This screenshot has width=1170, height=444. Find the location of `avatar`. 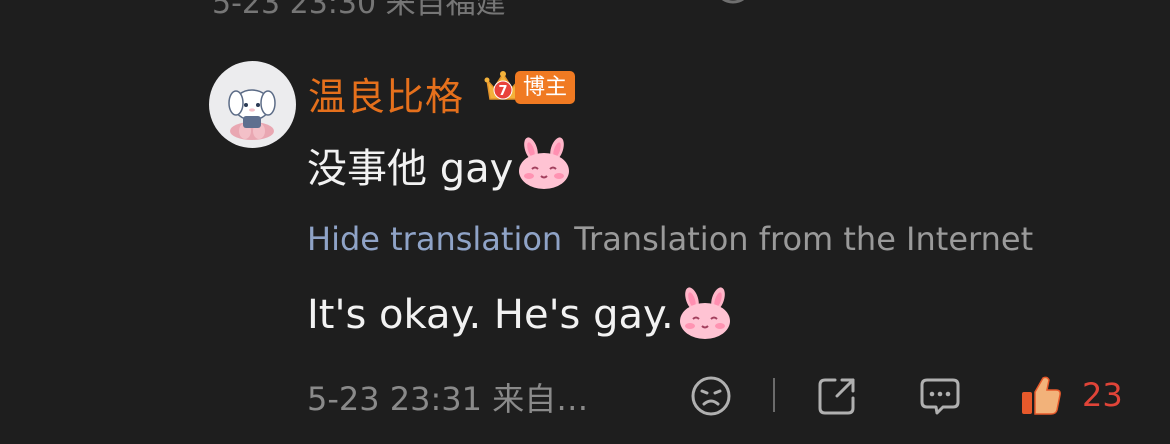

avatar is located at coordinates (252, 104).